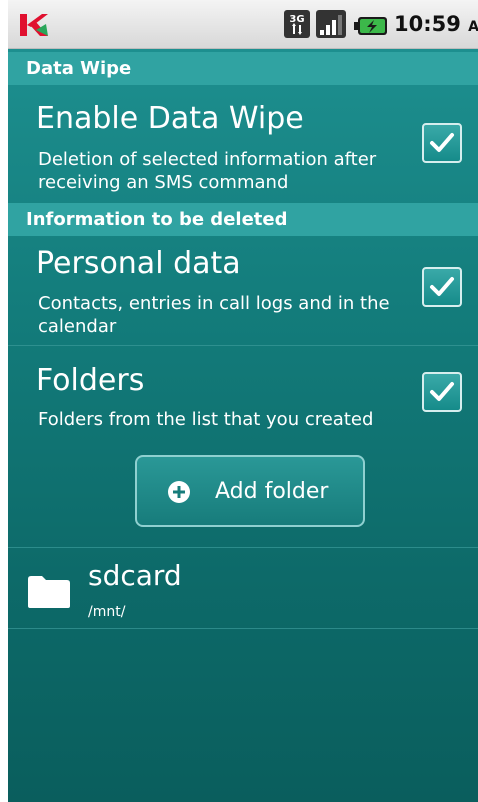  I want to click on add-folder-label: Add folder, so click(272, 491).